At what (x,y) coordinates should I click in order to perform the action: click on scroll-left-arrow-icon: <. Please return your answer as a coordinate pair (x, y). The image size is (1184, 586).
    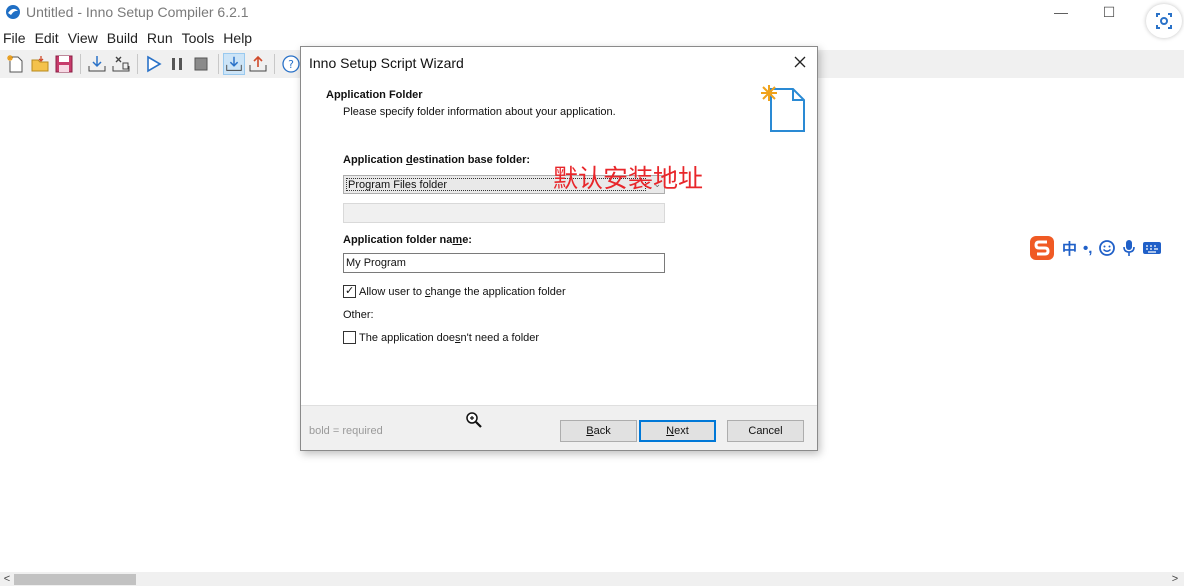
    Looking at the image, I should click on (7, 579).